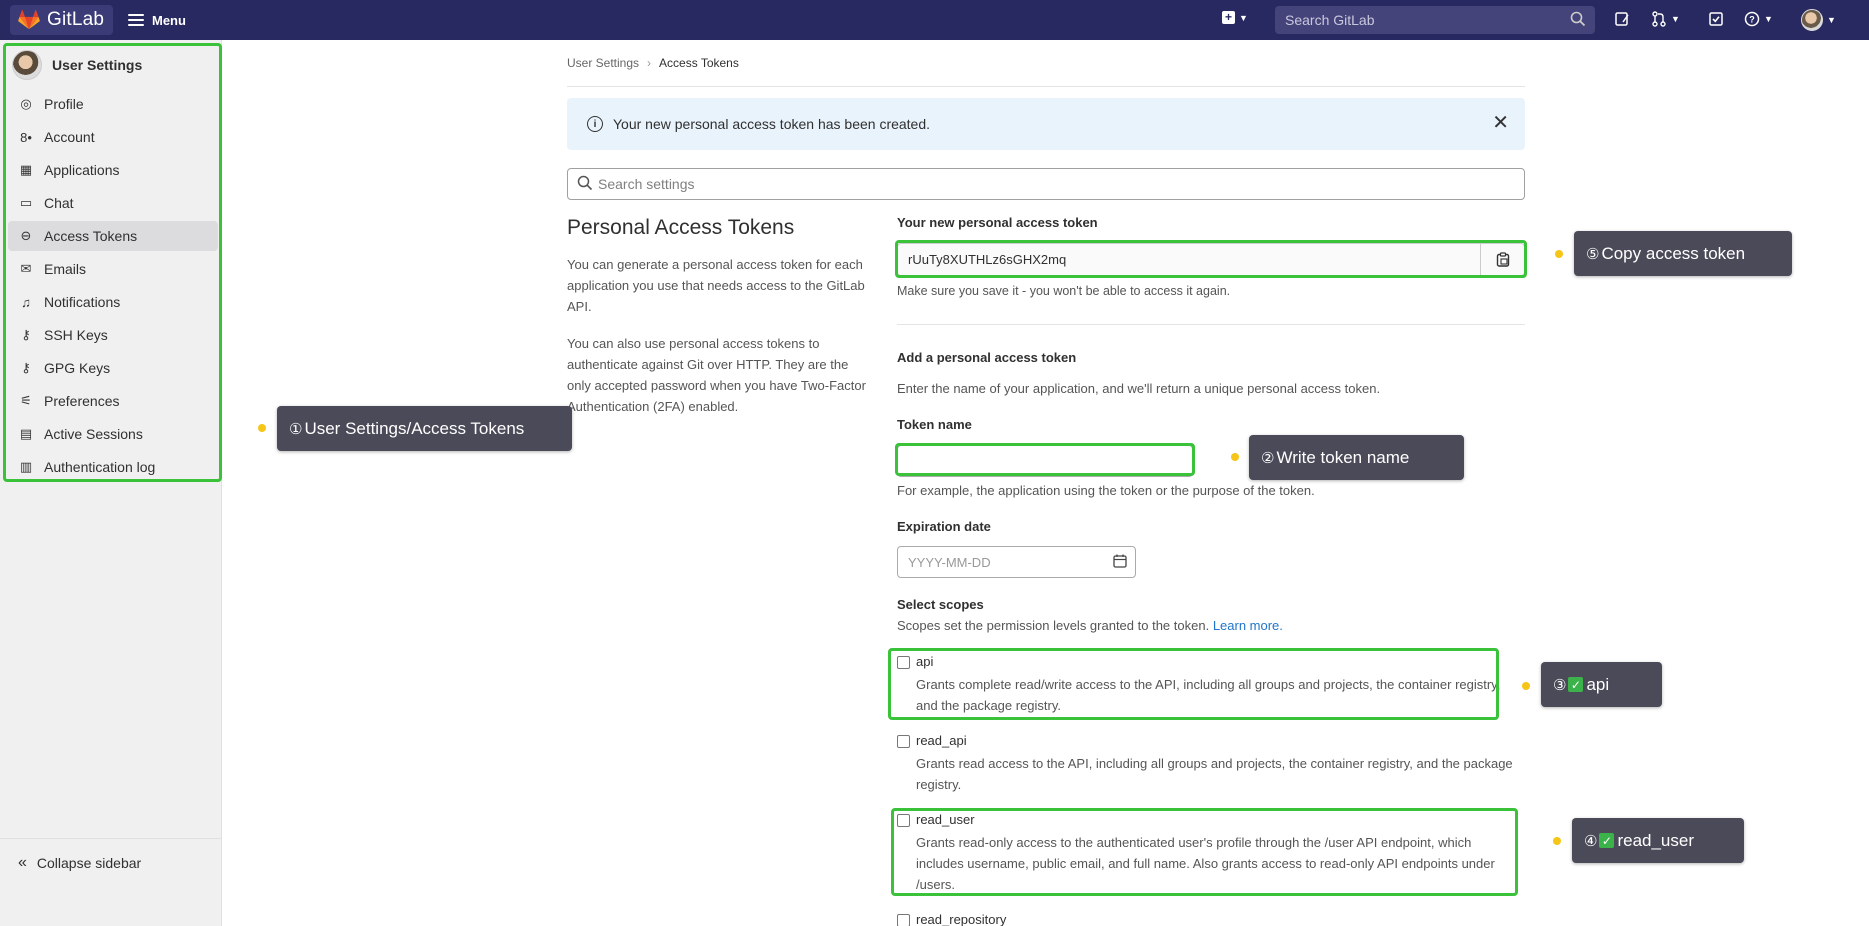 Image resolution: width=1869 pixels, height=926 pixels. What do you see at coordinates (113, 335) in the screenshot?
I see `sidebar-item-ssh-keys: ⚷ SSH Keys` at bounding box center [113, 335].